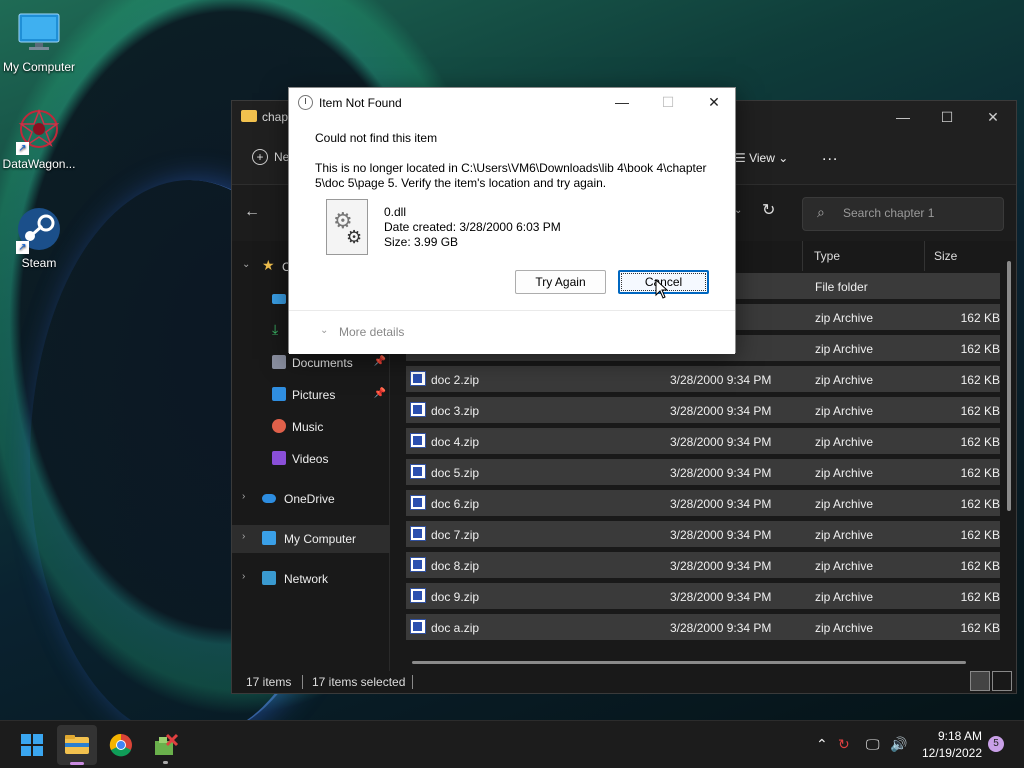 The height and width of the screenshot is (768, 1024). I want to click on status-bar: 17 items 17 items selected, so click(624, 683).